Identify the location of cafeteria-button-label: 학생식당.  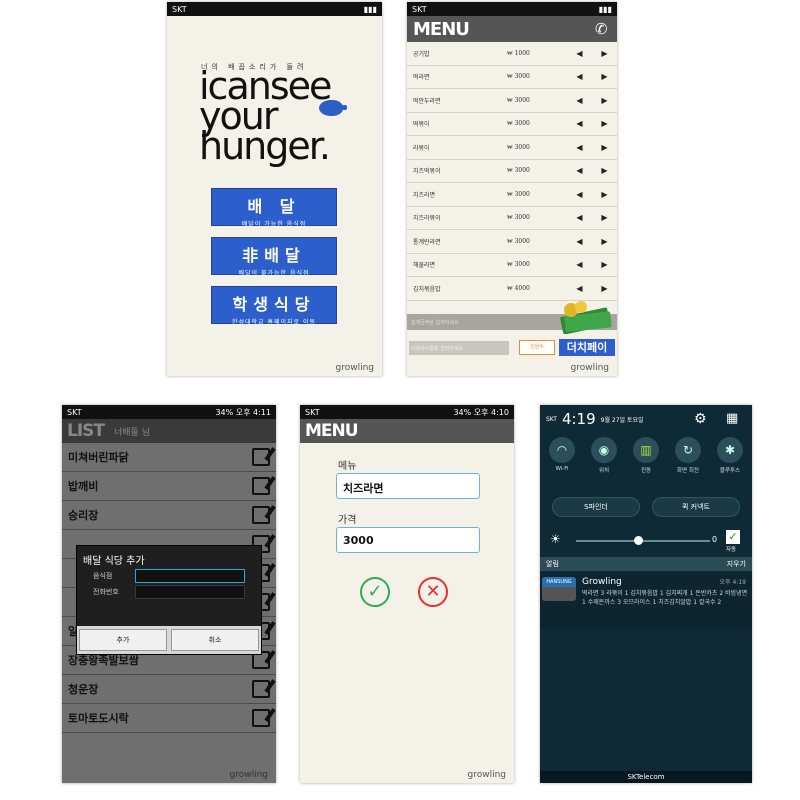
(274, 304).